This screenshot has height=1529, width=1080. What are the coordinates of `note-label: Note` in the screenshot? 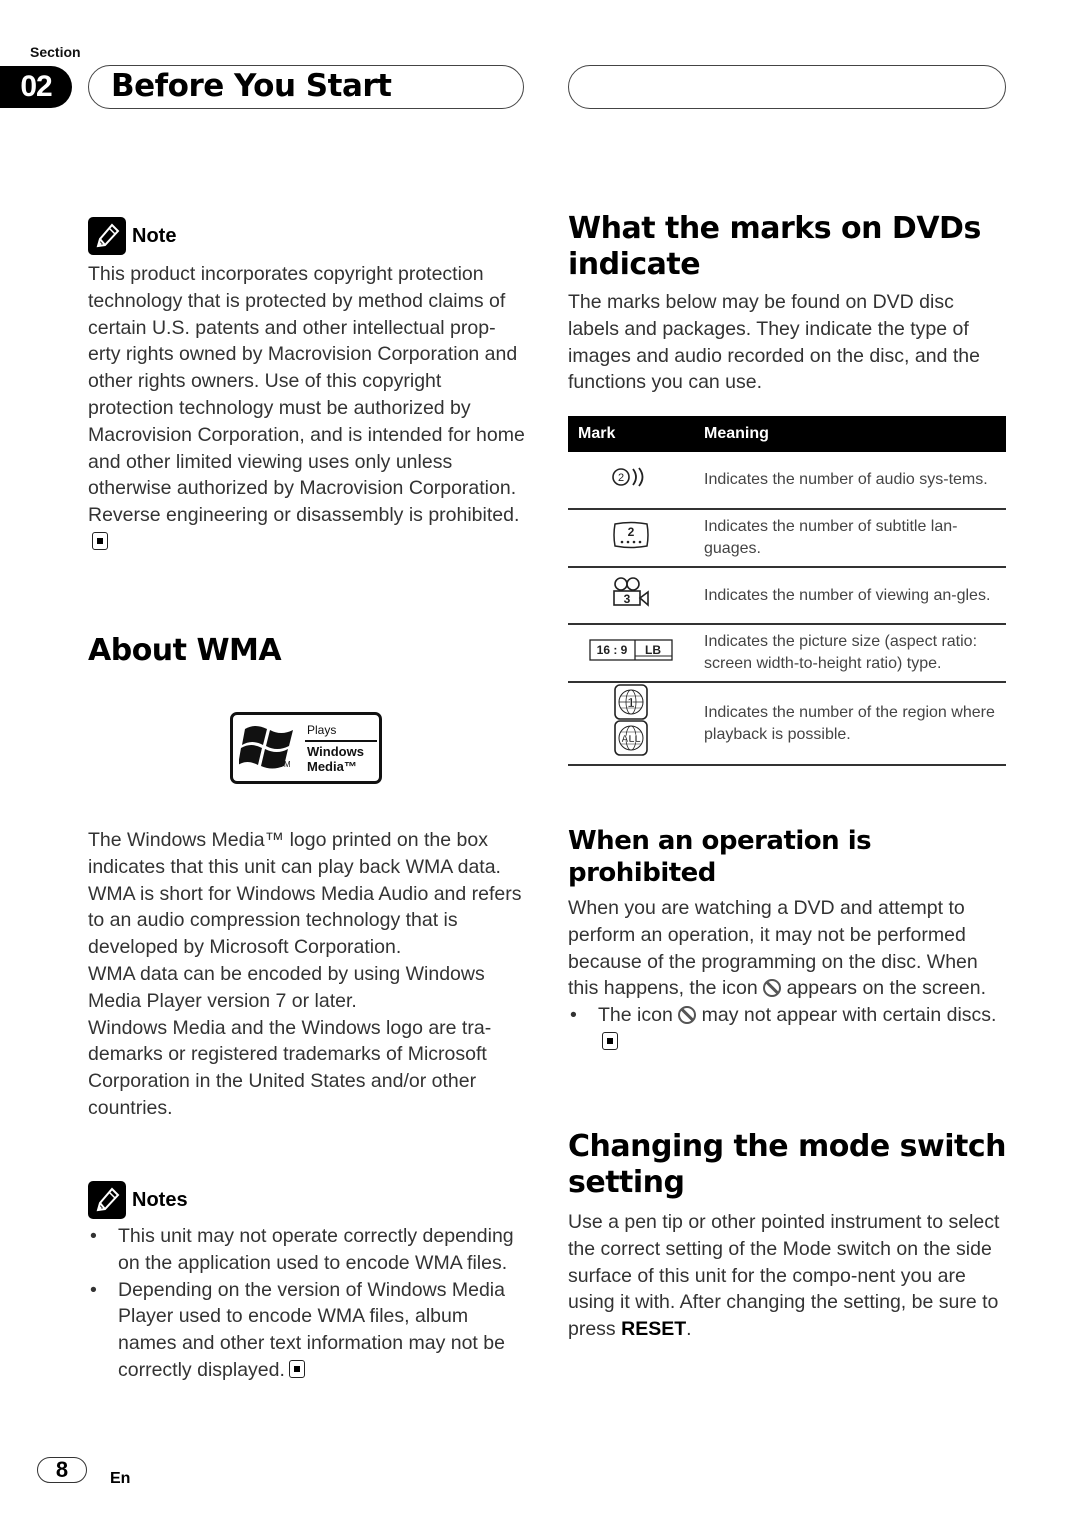 It's located at (154, 235).